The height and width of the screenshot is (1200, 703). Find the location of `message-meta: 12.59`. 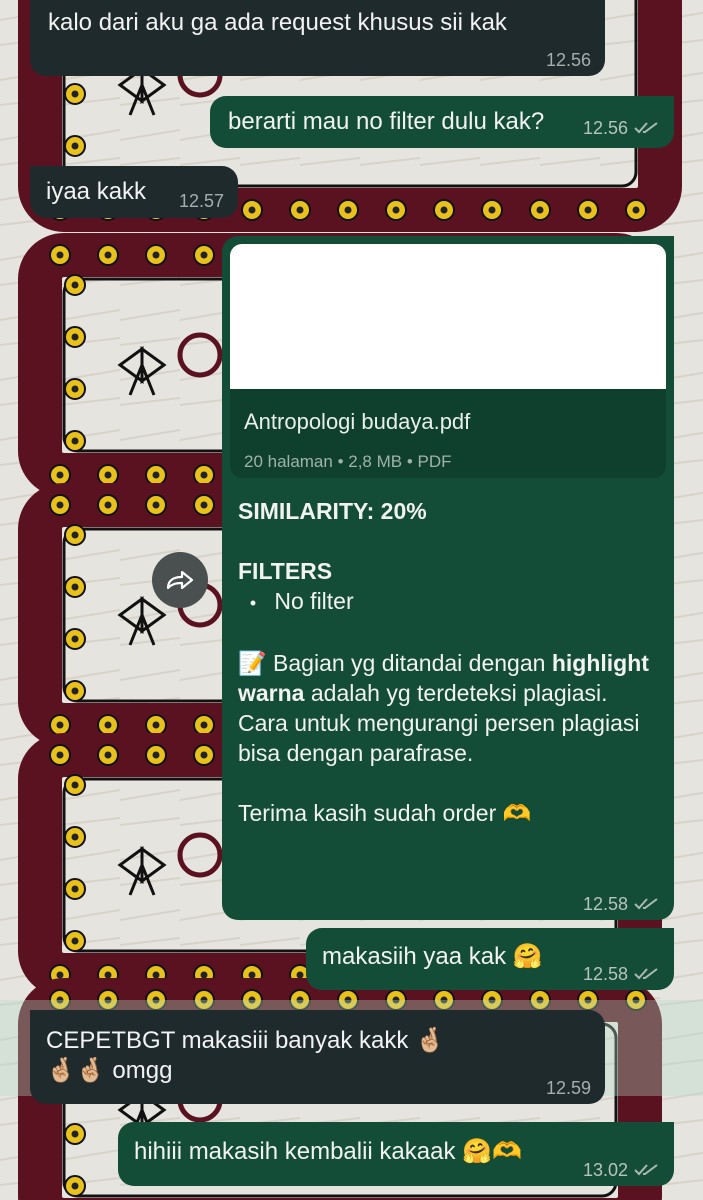

message-meta: 12.59 is located at coordinates (568, 1088).